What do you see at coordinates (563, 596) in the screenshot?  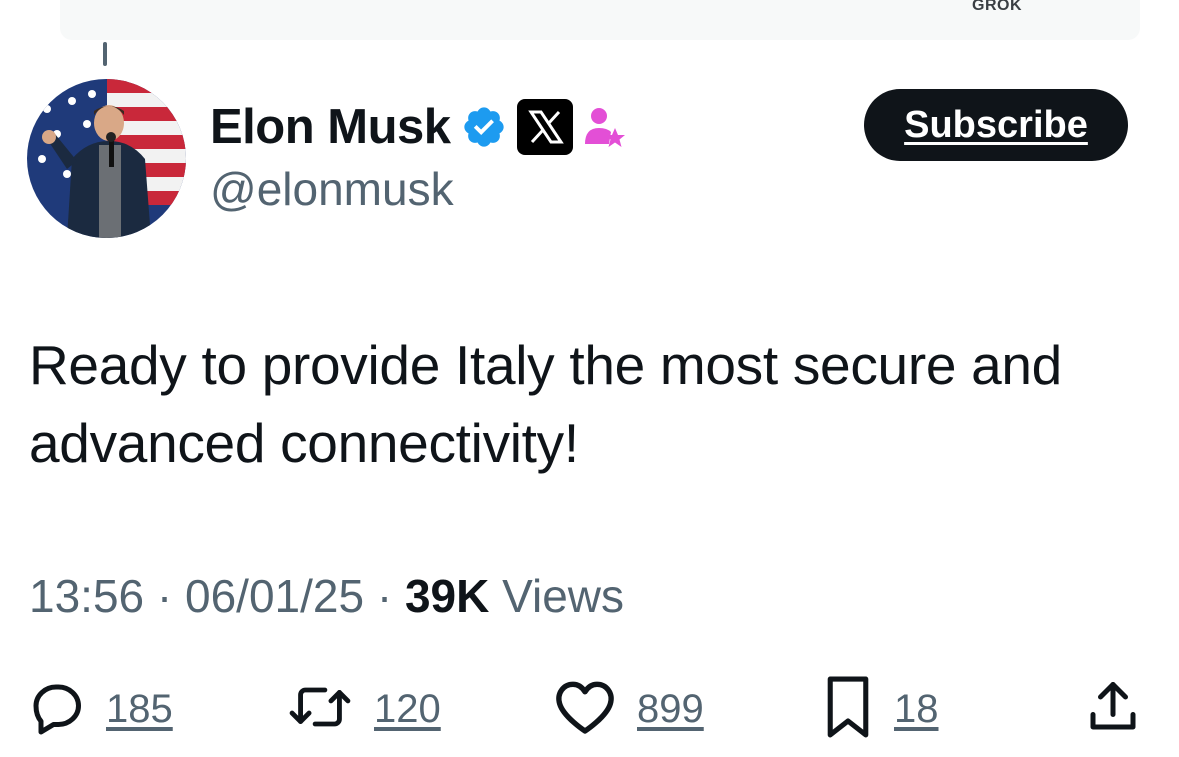 I see `views-label: Views` at bounding box center [563, 596].